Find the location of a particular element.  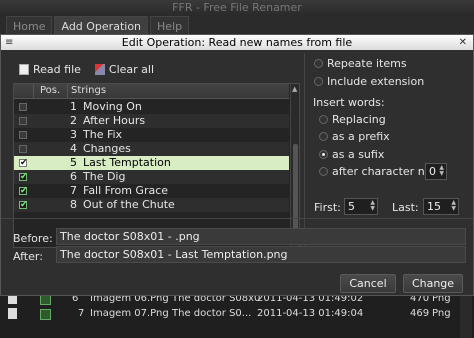

read-file-button: Read file is located at coordinates (50, 69).